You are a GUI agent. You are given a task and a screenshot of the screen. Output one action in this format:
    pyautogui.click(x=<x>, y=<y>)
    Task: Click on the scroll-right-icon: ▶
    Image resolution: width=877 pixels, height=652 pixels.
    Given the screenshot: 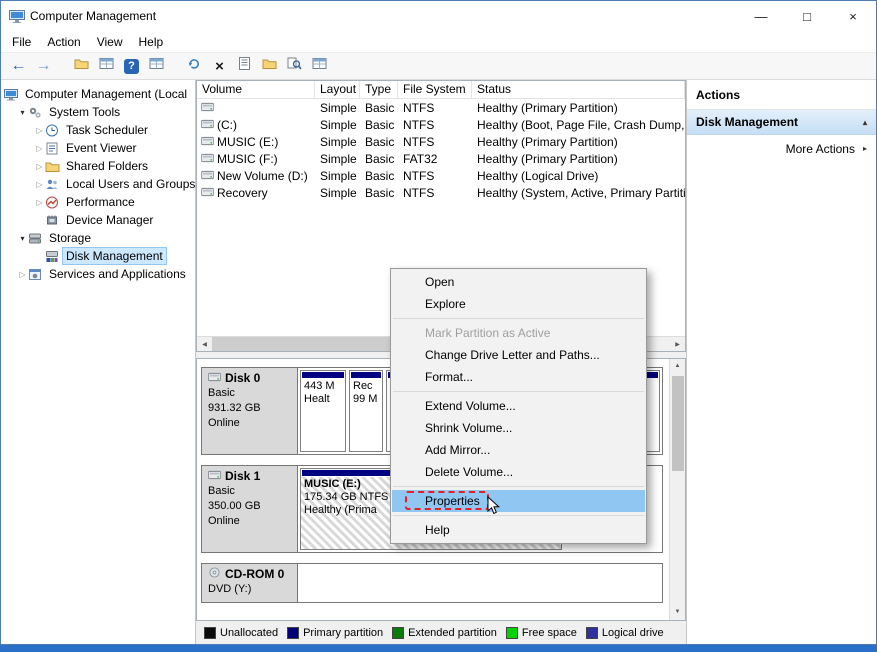 What is the action you would take?
    pyautogui.click(x=677, y=344)
    